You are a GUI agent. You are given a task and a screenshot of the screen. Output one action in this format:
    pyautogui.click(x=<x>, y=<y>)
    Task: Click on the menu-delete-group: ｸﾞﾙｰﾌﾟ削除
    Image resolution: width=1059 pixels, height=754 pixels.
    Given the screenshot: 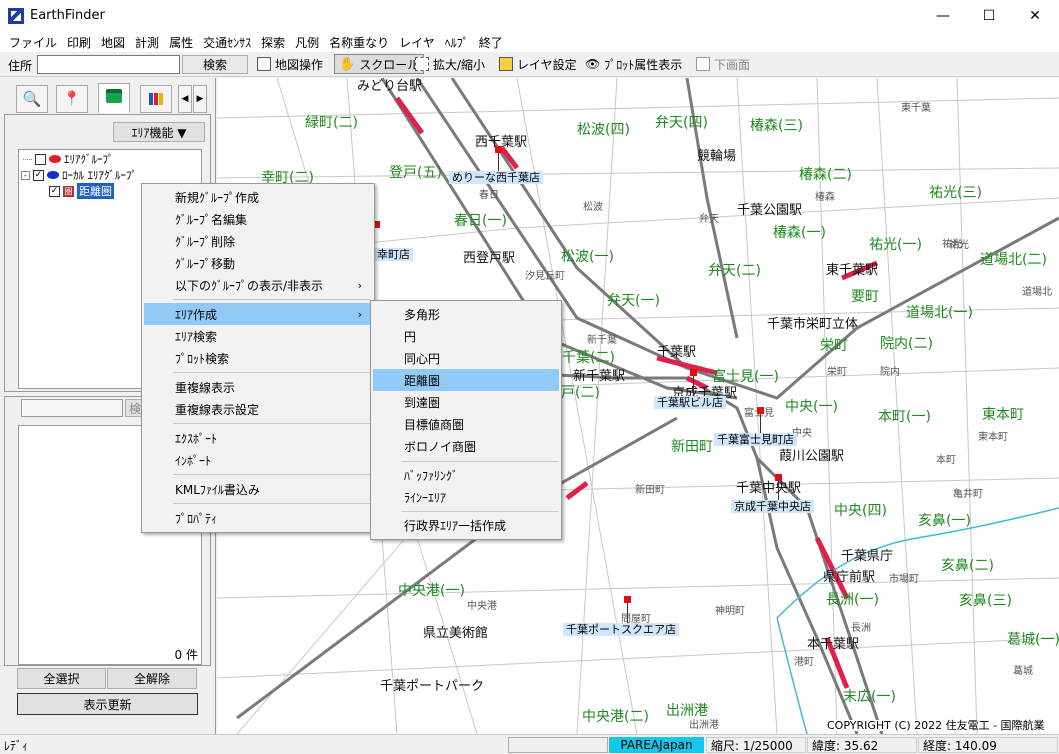 What is the action you would take?
    pyautogui.click(x=258, y=241)
    